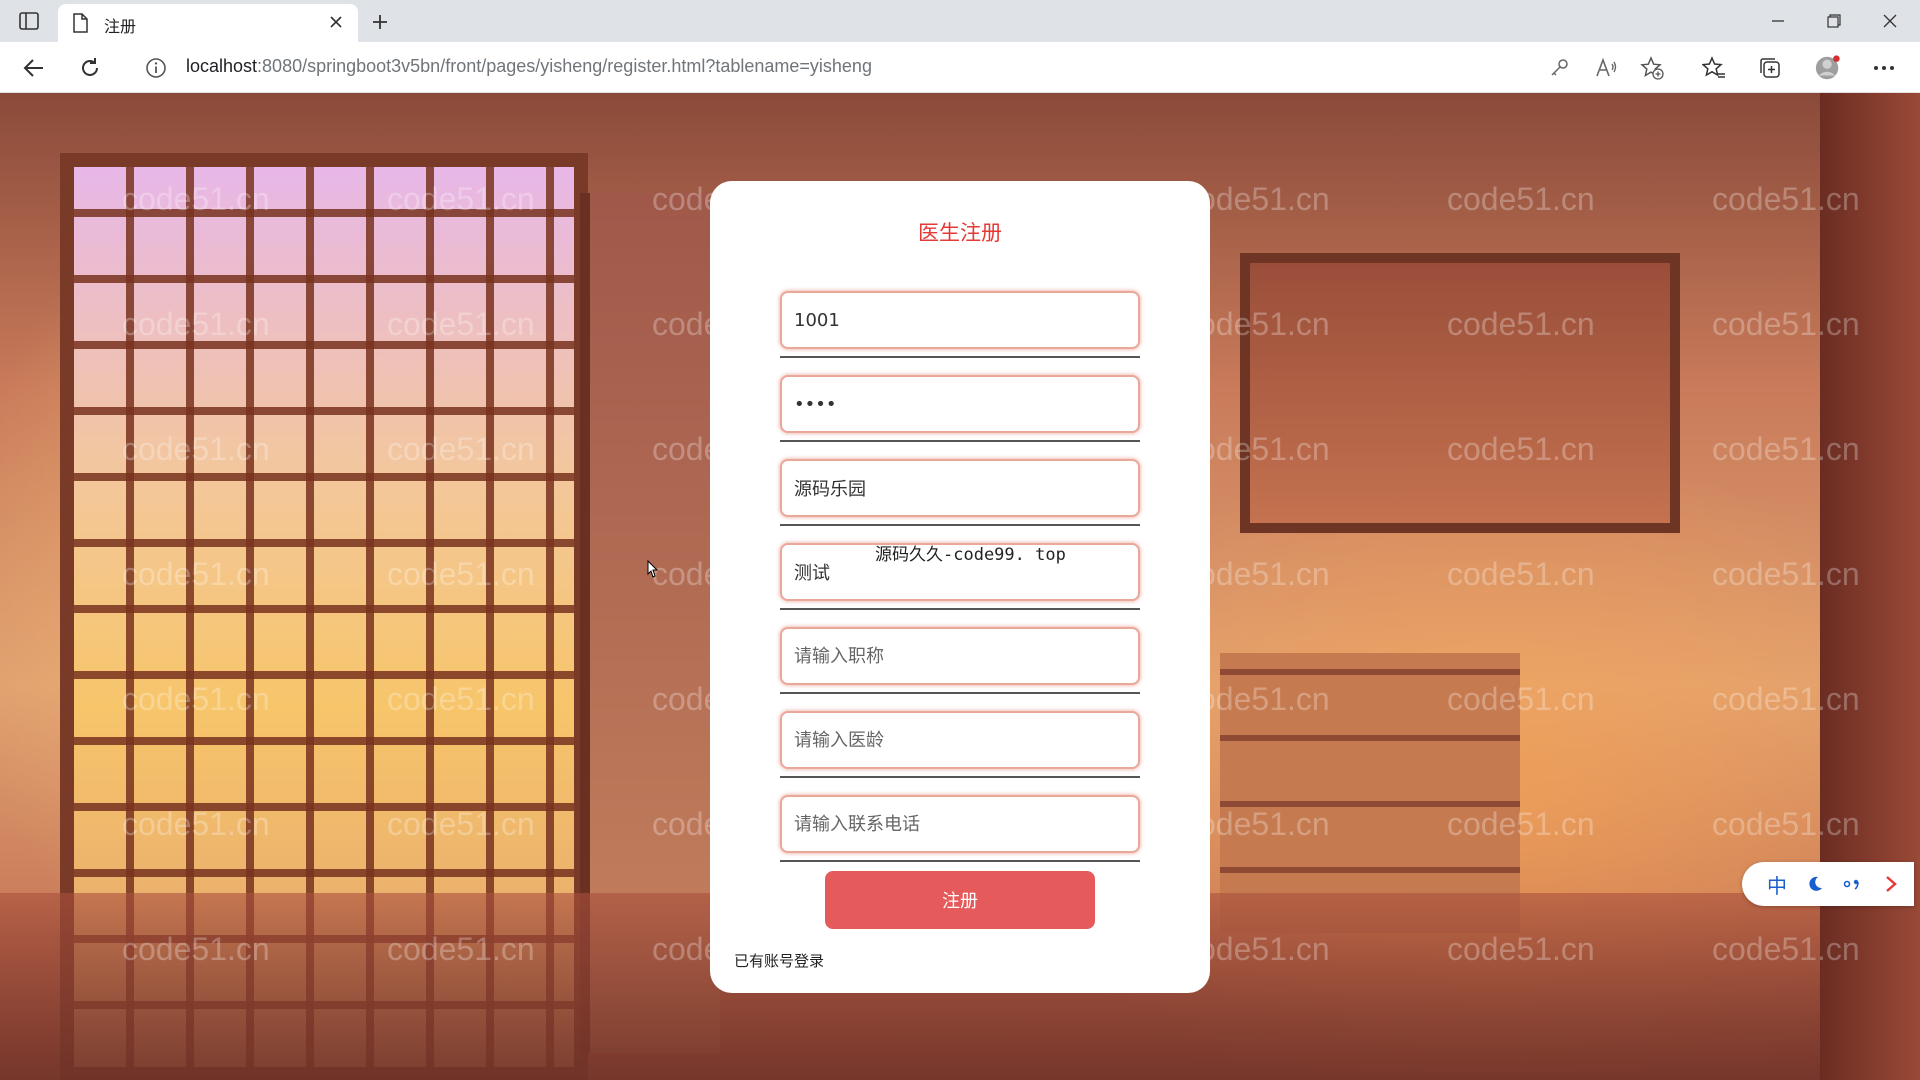  I want to click on plus-icon, so click(380, 22).